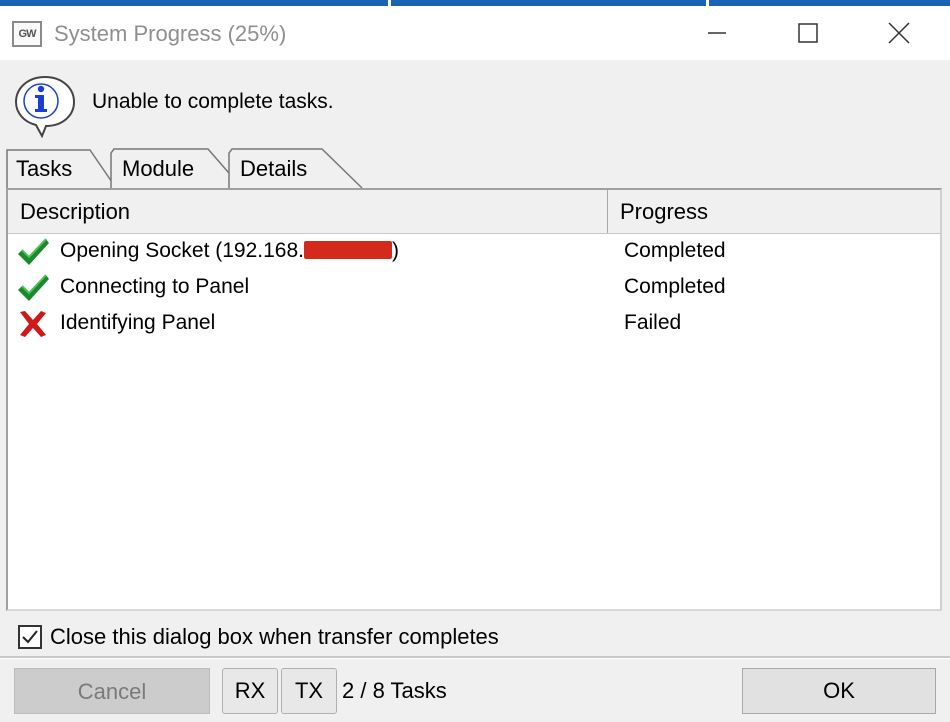  Describe the element at coordinates (230, 250) in the screenshot. I see `task-description: Opening Socket (192.168.)` at that location.